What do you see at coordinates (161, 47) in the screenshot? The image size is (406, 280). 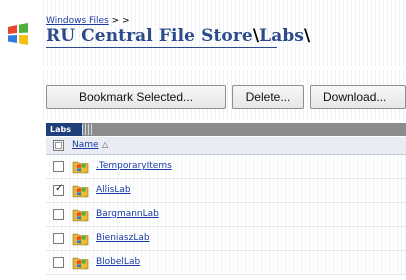 I see `title-underline` at bounding box center [161, 47].